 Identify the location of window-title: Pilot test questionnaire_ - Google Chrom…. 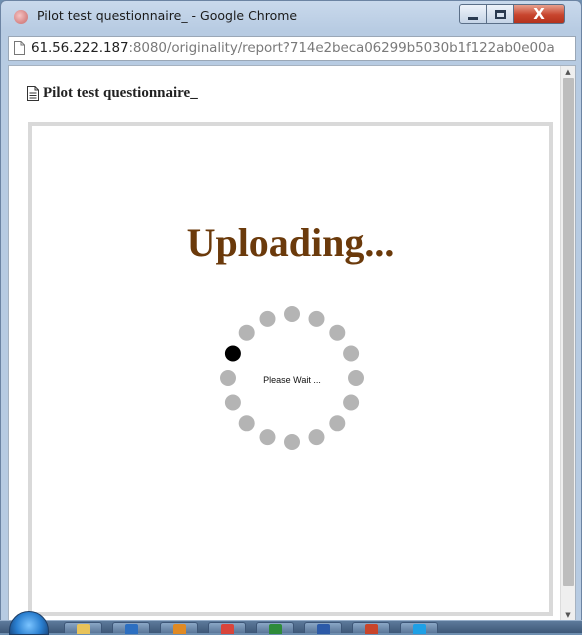
(167, 15).